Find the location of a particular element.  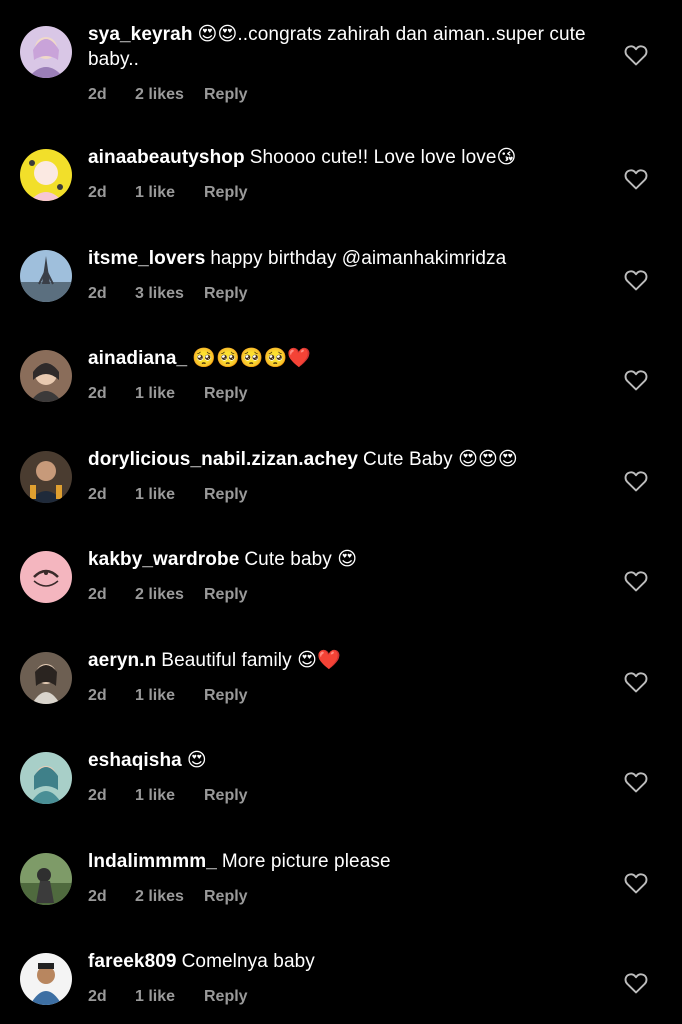

comment-body: Cute baby is located at coordinates (288, 559).